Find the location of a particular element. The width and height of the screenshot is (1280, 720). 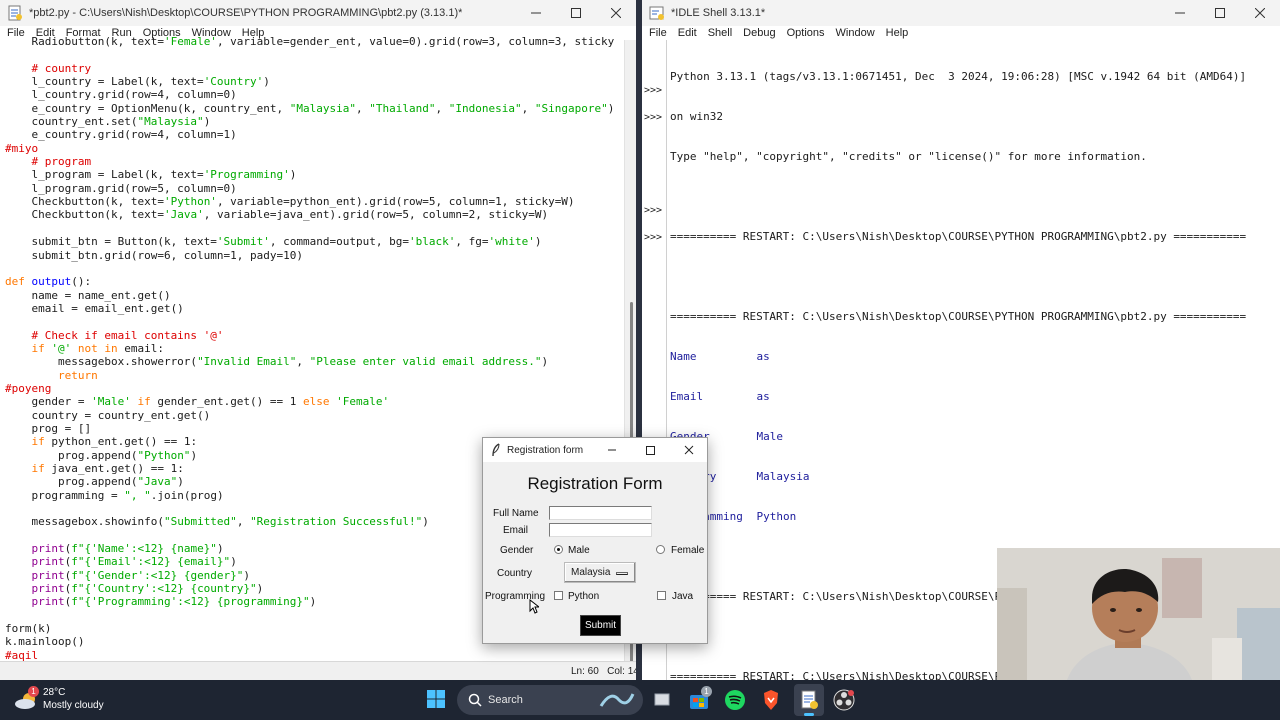

shell-menu-window: Window is located at coordinates (855, 33).